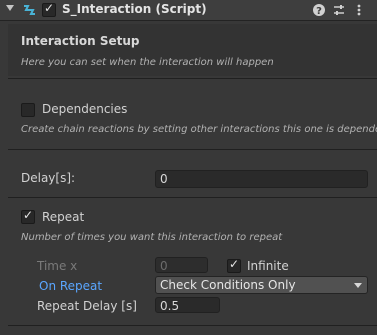  What do you see at coordinates (80, 41) in the screenshot?
I see `interaction-setup-heading: Interaction Setup` at bounding box center [80, 41].